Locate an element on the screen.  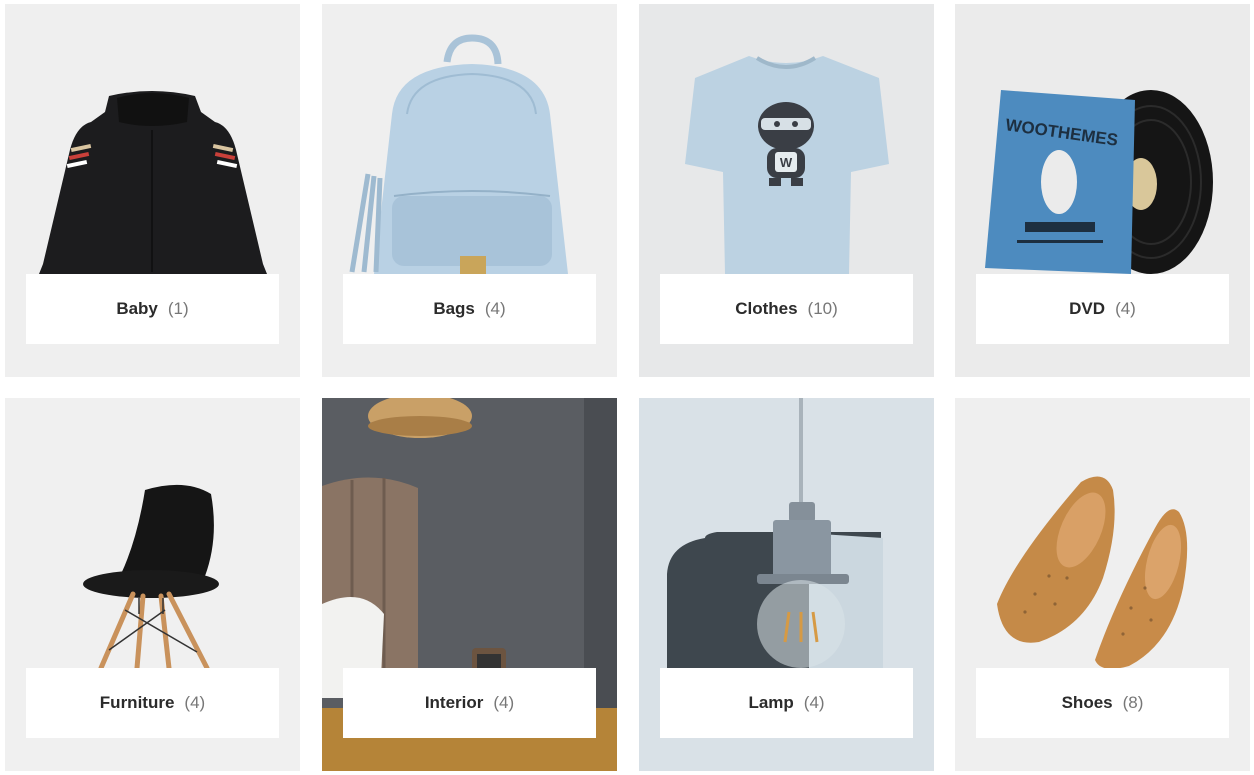
category-tile-baby: Baby (1) is located at coordinates (152, 190).